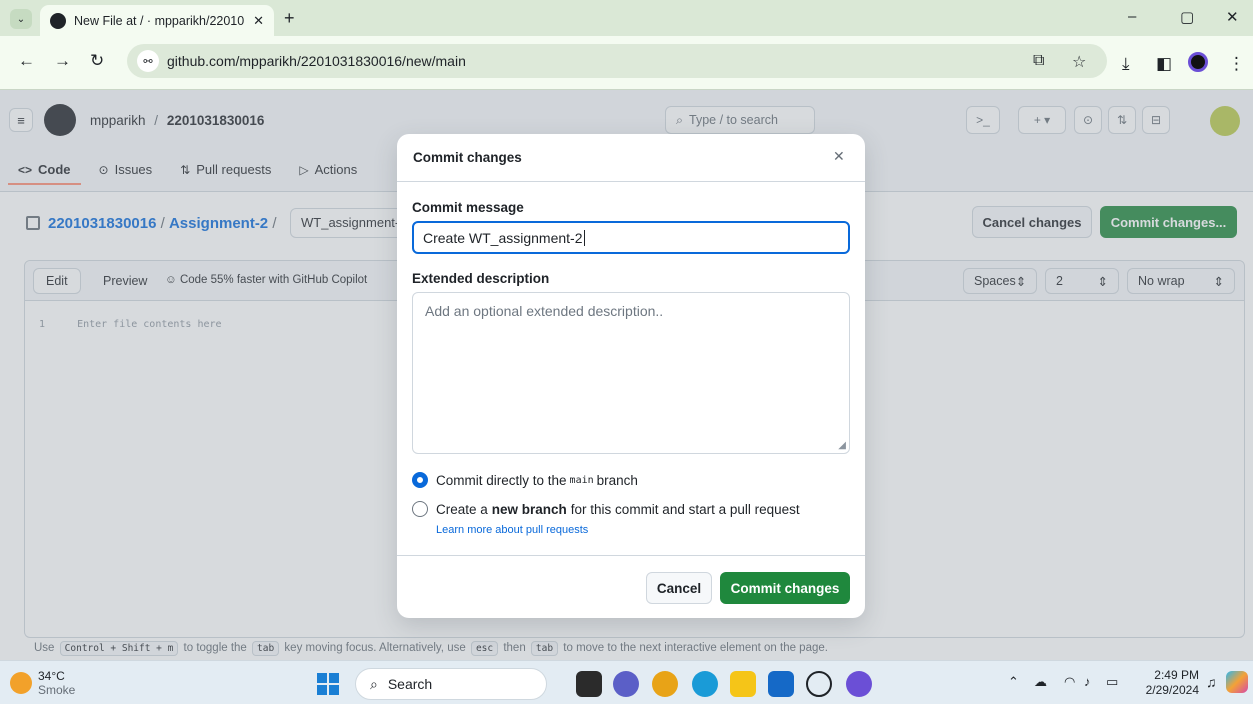 This screenshot has height=704, width=1253. Describe the element at coordinates (451, 684) in the screenshot. I see `taskbar-search: ⌕ Search` at that location.